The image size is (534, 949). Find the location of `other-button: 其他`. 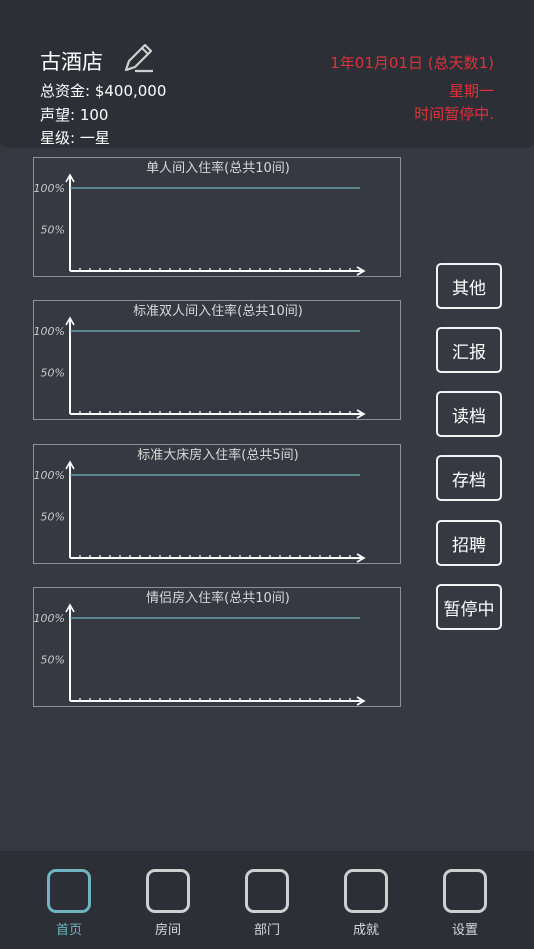

other-button: 其他 is located at coordinates (469, 286).